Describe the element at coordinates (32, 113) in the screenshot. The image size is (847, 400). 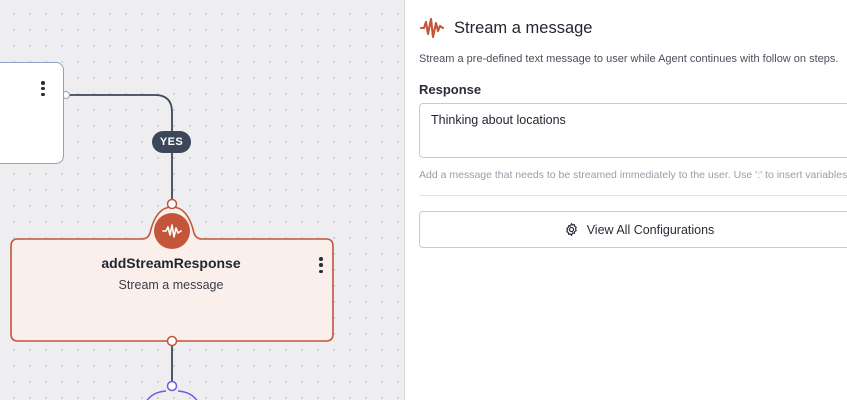
I see `previous-node` at that location.